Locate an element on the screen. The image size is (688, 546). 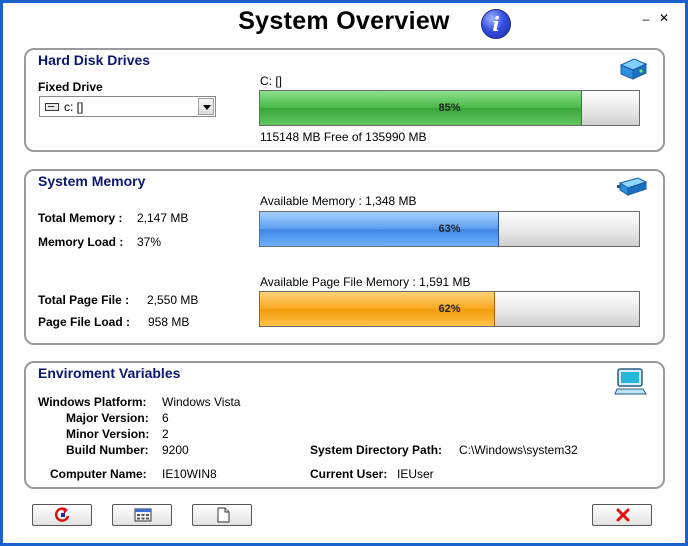
computer-monitor-icon is located at coordinates (631, 383).